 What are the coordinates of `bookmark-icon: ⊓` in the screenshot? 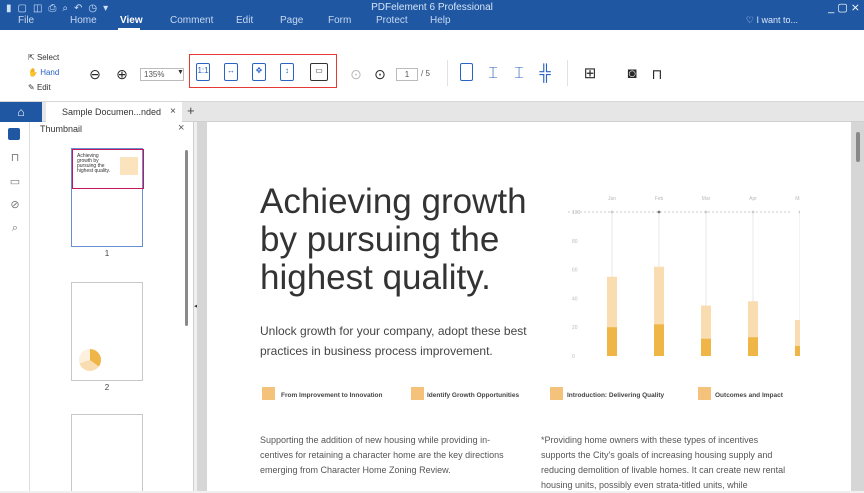 It's located at (657, 74).